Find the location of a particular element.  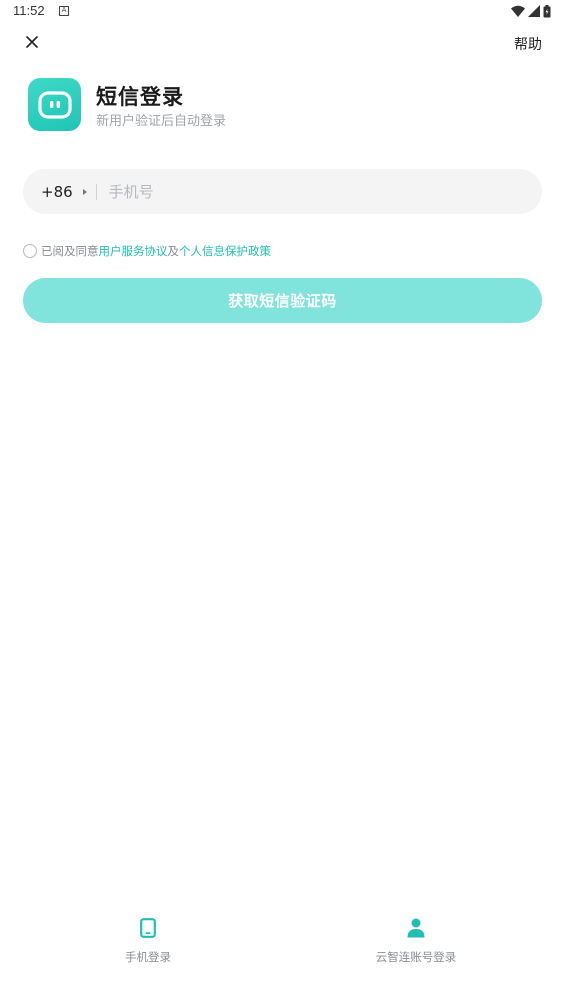

wifi-icon is located at coordinates (518, 11).